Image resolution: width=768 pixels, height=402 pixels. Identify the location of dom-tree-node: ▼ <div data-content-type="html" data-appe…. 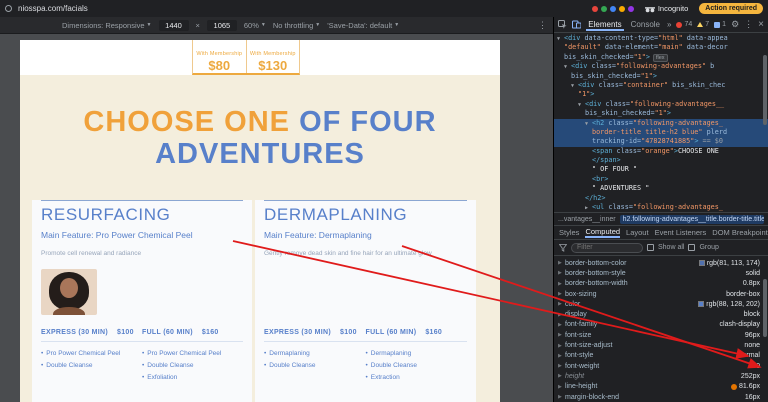
(661, 38).